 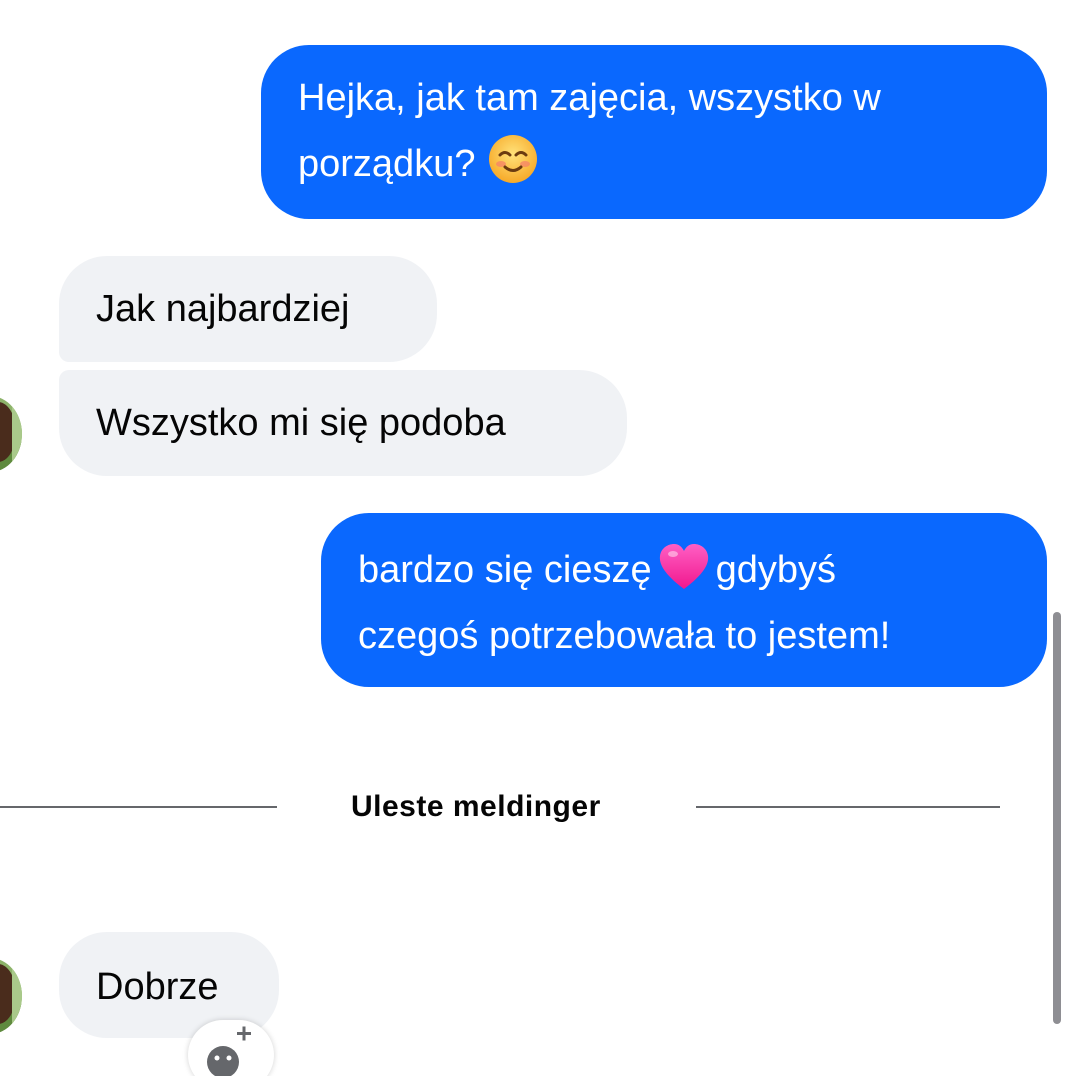 What do you see at coordinates (223, 309) in the screenshot?
I see `message-text: Jak najbardziej` at bounding box center [223, 309].